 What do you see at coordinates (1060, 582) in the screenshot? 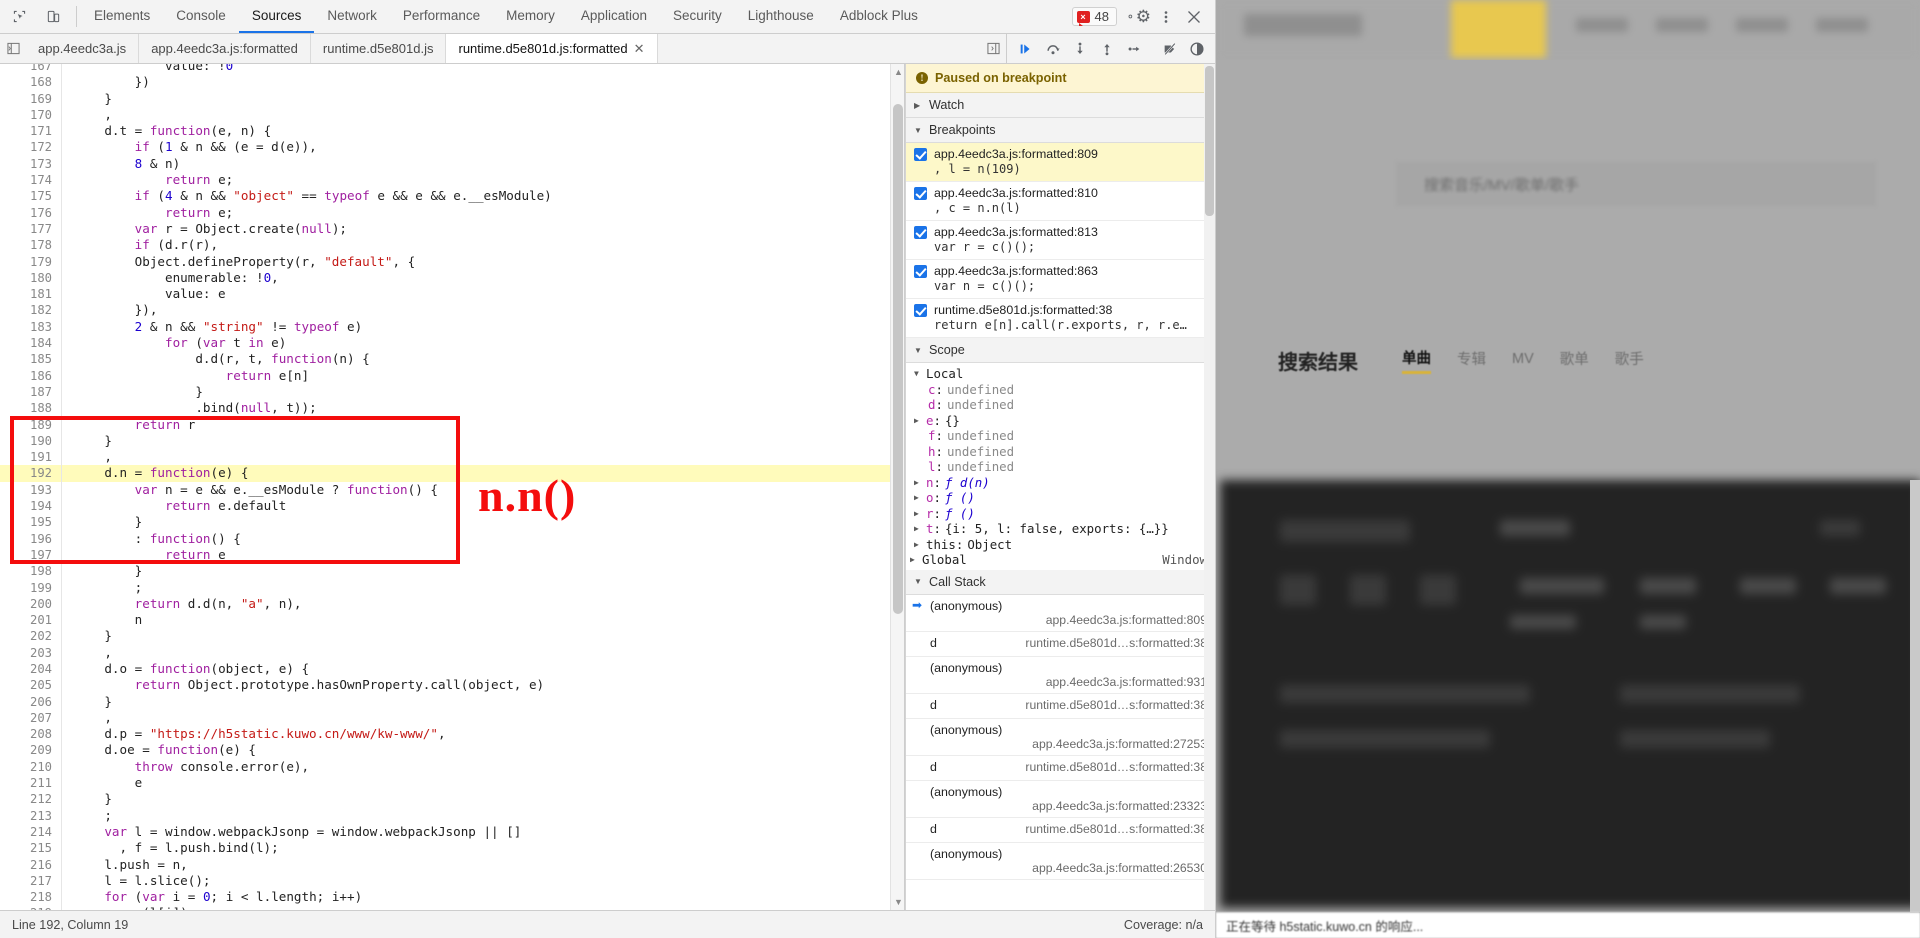
I see `call-stack-section-header: ▼ Call Stack` at bounding box center [1060, 582].